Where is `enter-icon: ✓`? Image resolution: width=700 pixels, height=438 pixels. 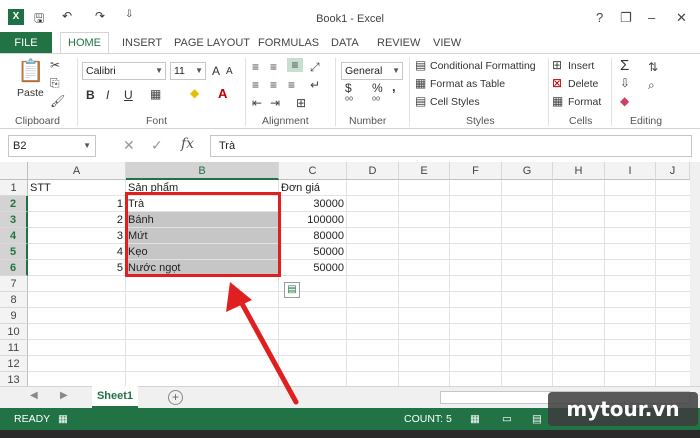
enter-icon: ✓ is located at coordinates (157, 145).